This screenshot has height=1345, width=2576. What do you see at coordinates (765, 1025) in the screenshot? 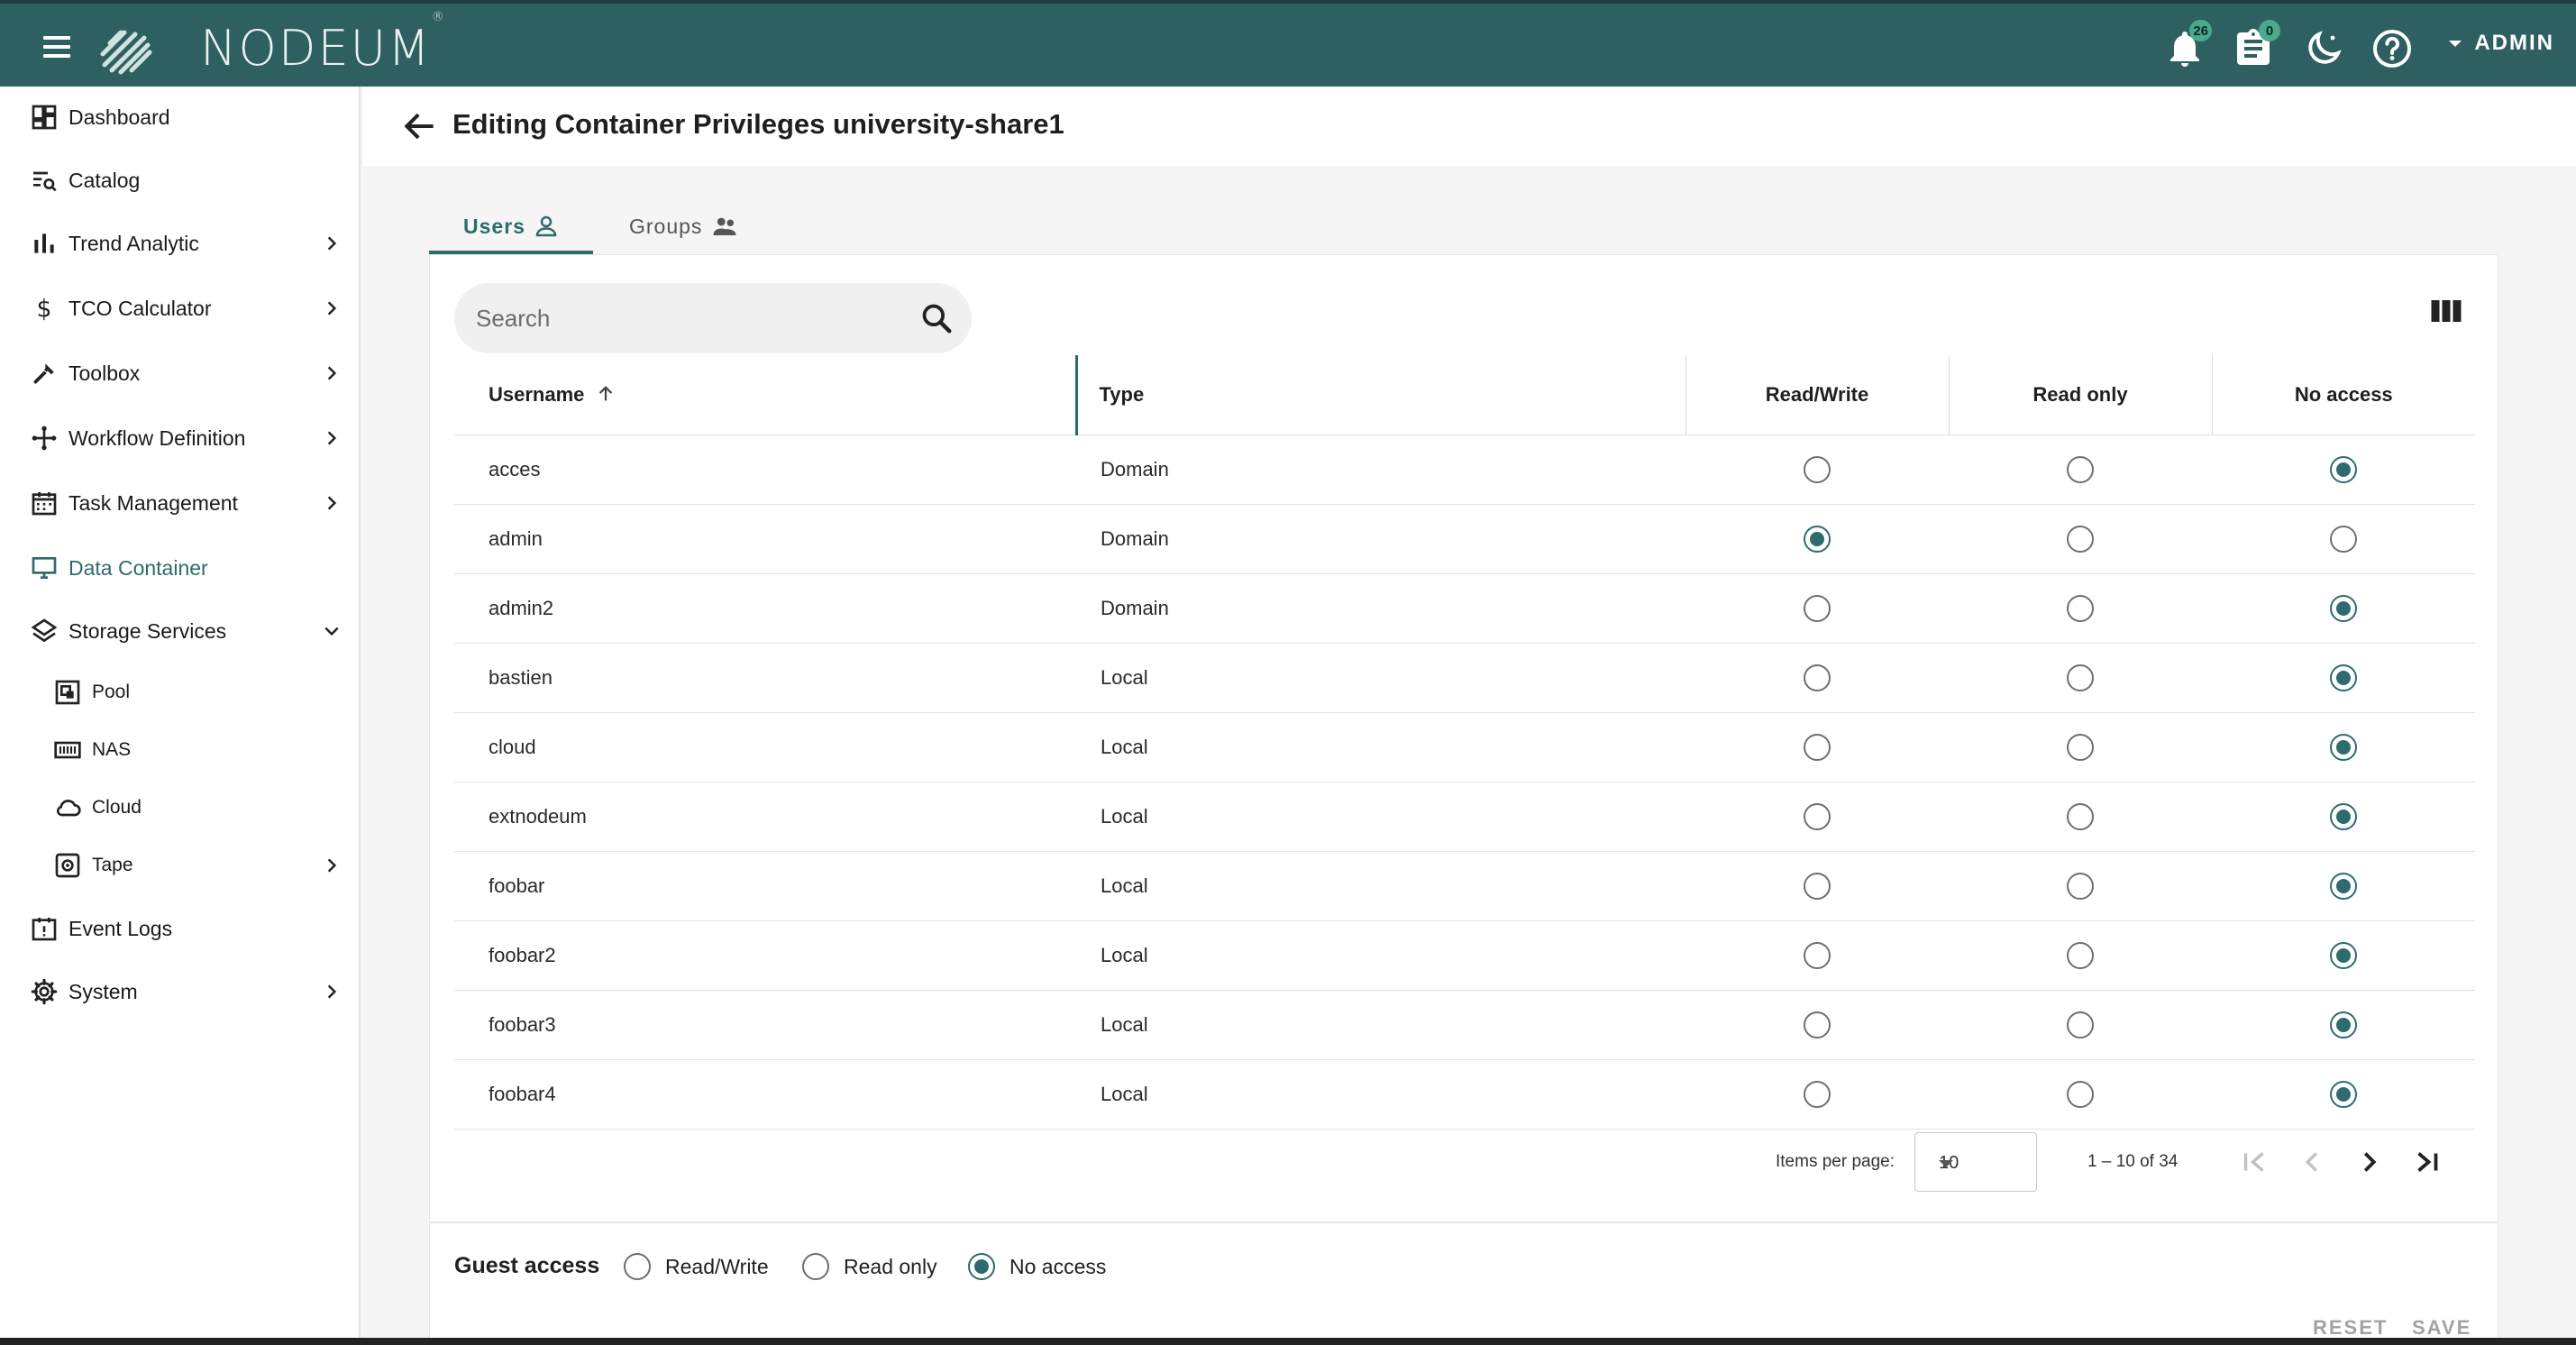
I see `username-cell: foobar3` at bounding box center [765, 1025].